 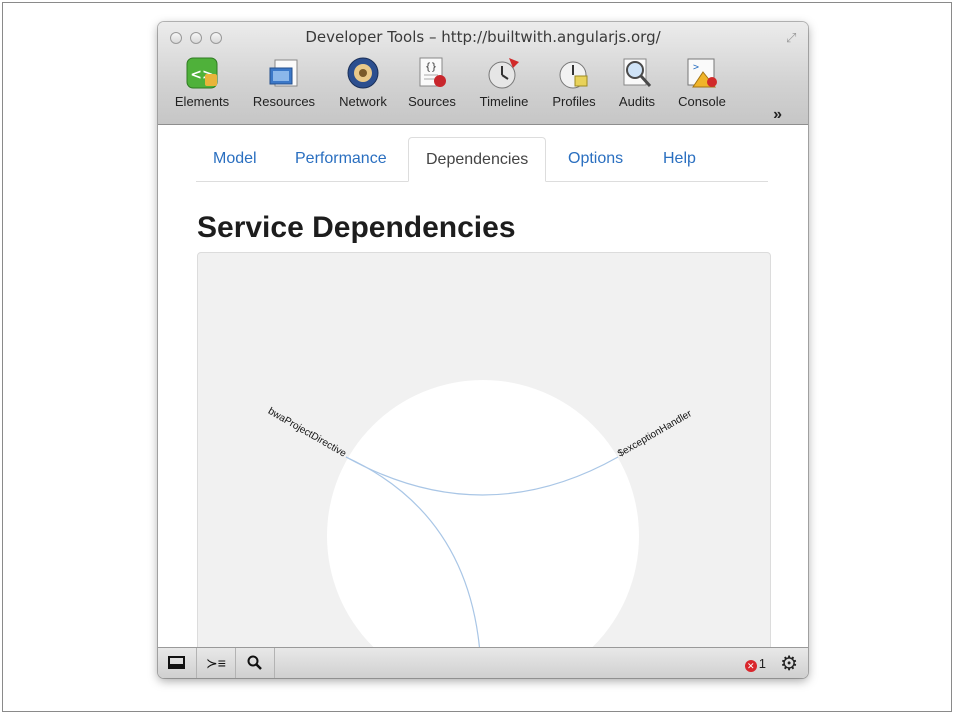 I want to click on tab-performance: Performance, so click(x=341, y=159).